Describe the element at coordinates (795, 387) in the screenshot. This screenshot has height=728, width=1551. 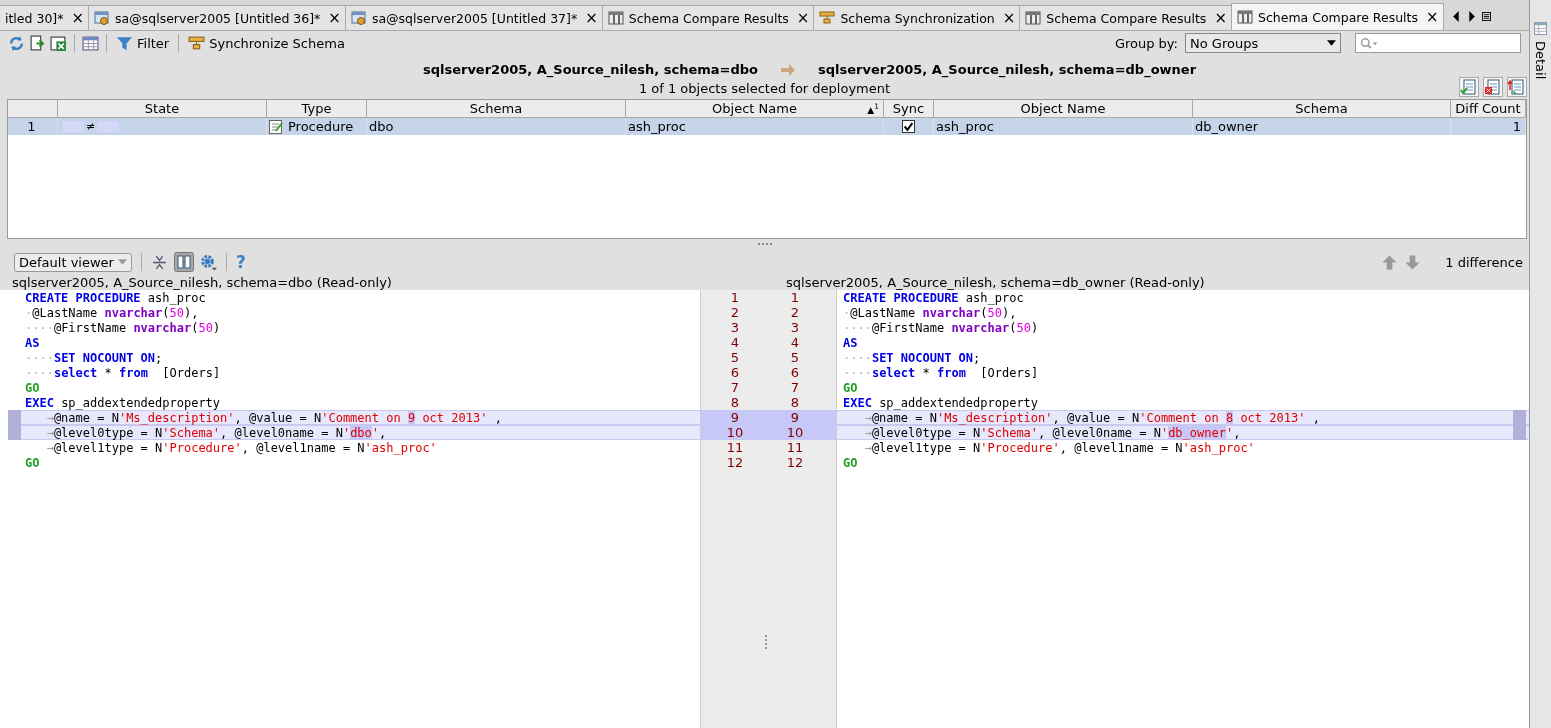
I see `line-number: 7` at that location.